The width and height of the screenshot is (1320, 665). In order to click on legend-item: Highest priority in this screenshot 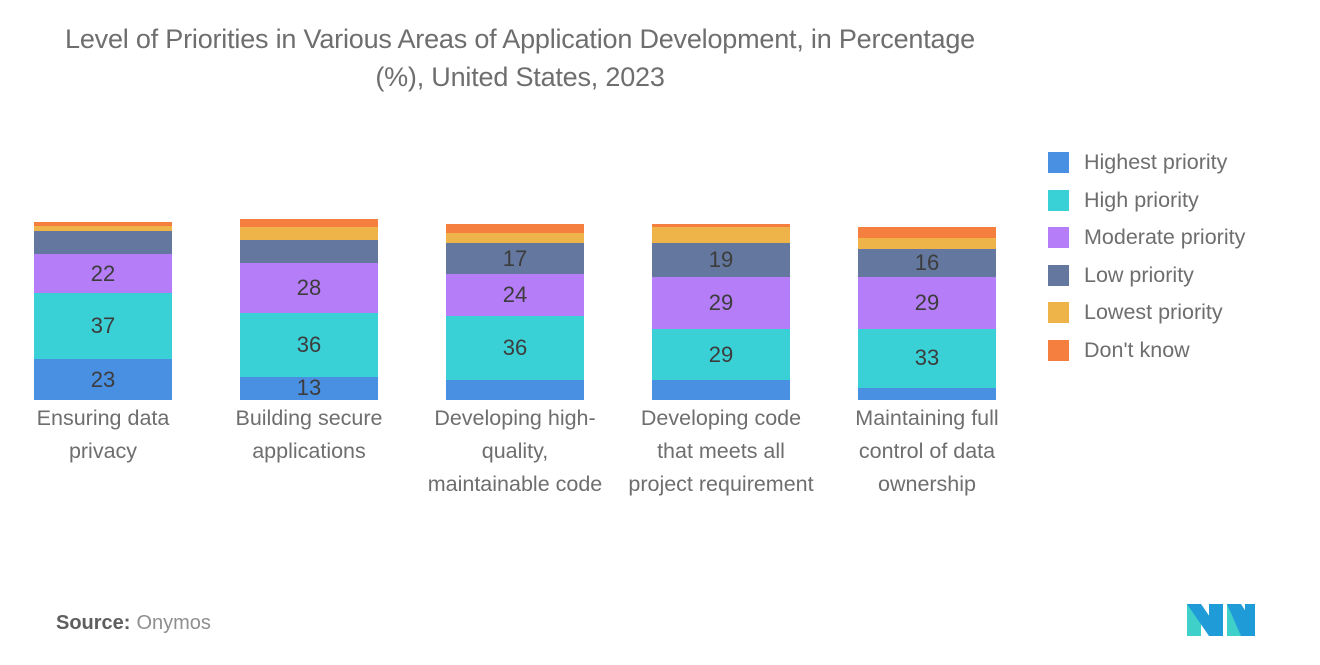, I will do `click(1180, 163)`.